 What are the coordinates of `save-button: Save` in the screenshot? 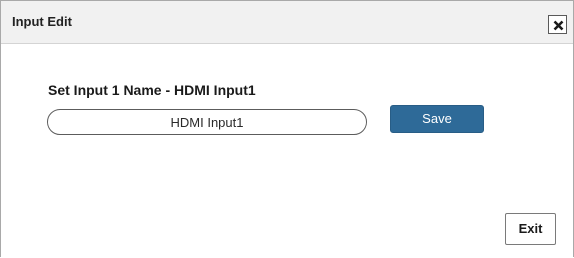 It's located at (437, 119).